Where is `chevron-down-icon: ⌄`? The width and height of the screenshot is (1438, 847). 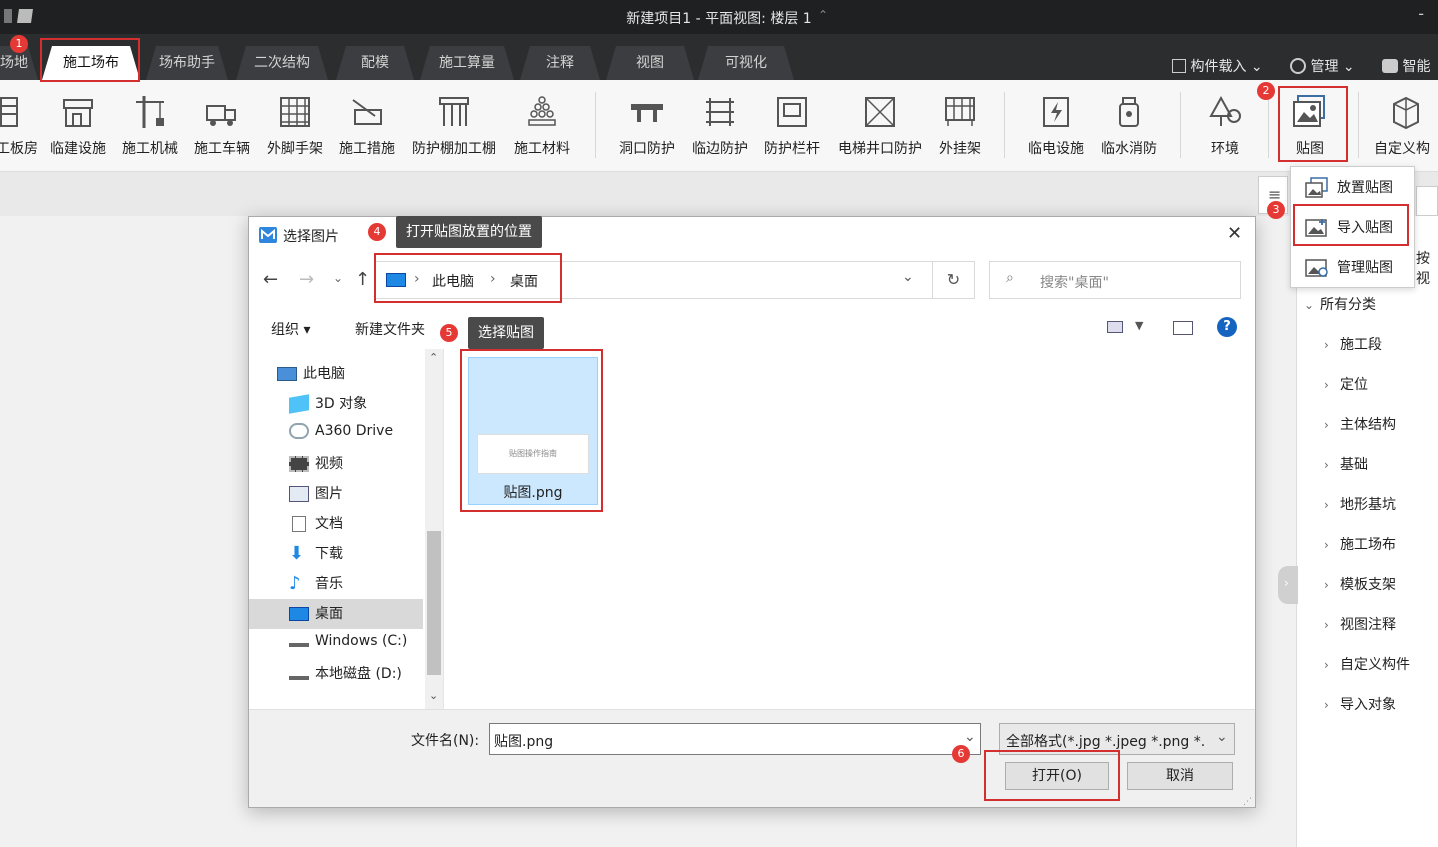
chevron-down-icon: ⌄ is located at coordinates (1348, 67).